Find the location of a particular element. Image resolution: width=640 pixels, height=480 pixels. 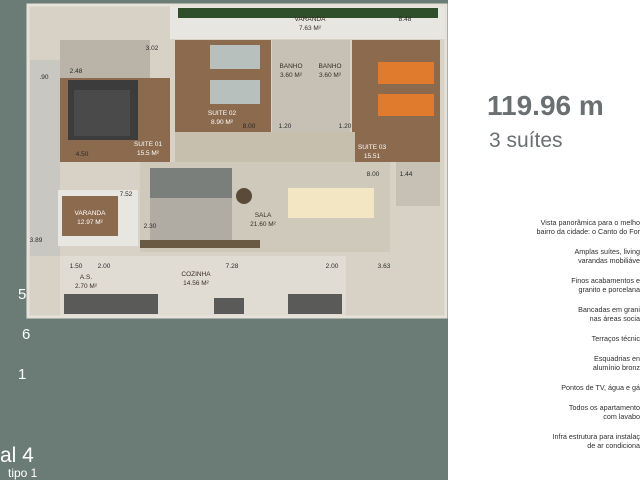

feature-line: Amplas suítes, living is located at coordinates (607, 251).